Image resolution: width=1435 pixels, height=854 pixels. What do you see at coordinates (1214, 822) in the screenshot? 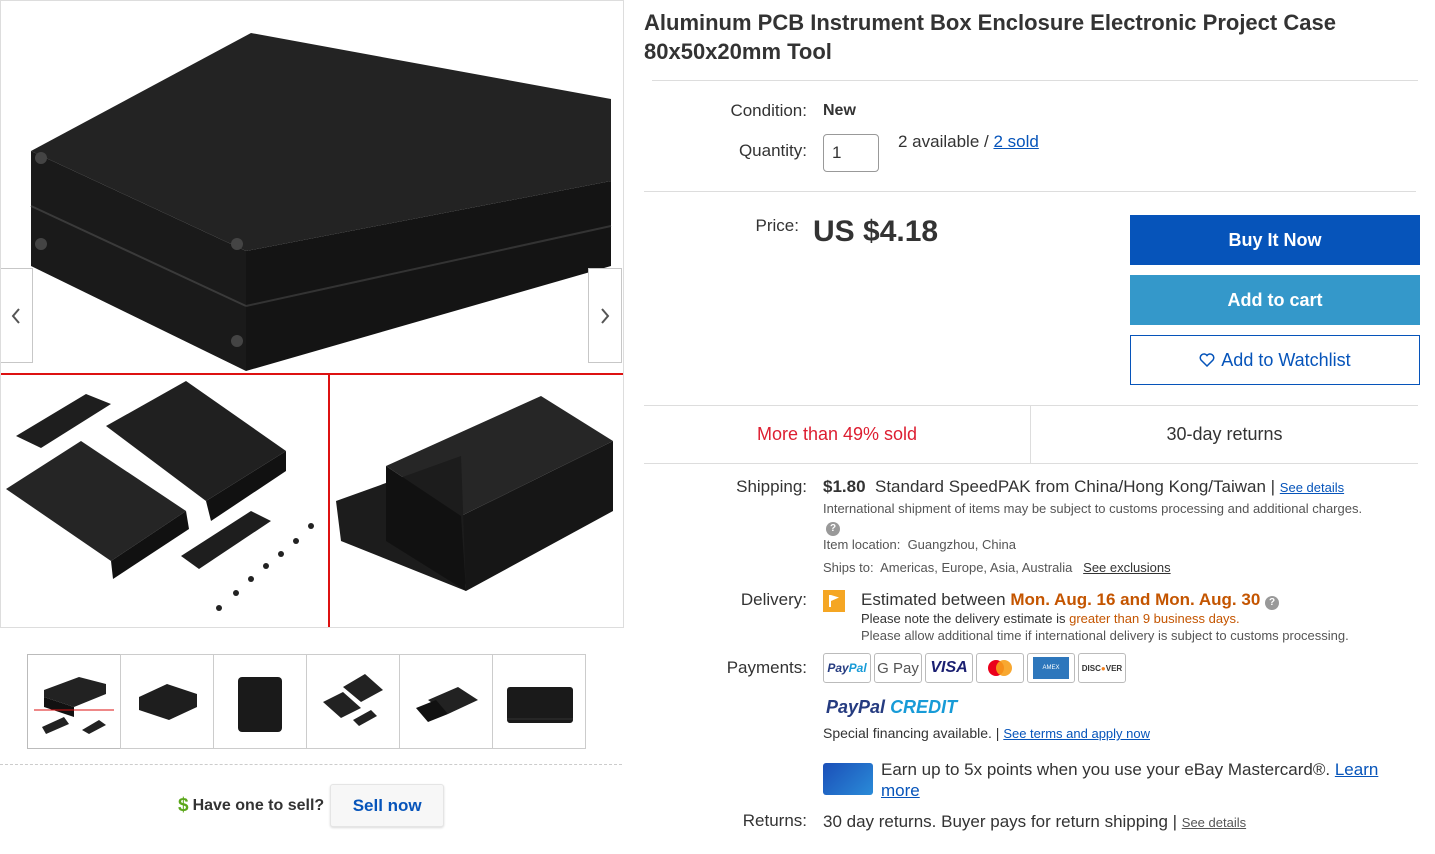
I see `returns-see-details-link: See details` at bounding box center [1214, 822].